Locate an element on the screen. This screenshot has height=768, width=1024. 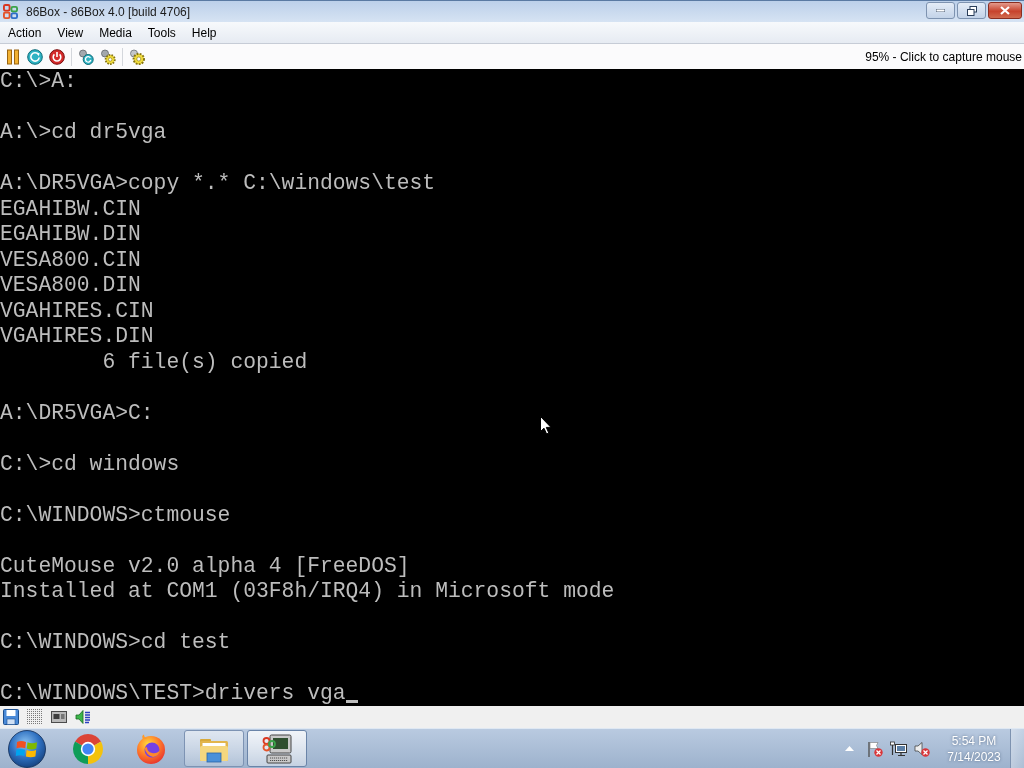
computer-icon is located at coordinates (277, 748).